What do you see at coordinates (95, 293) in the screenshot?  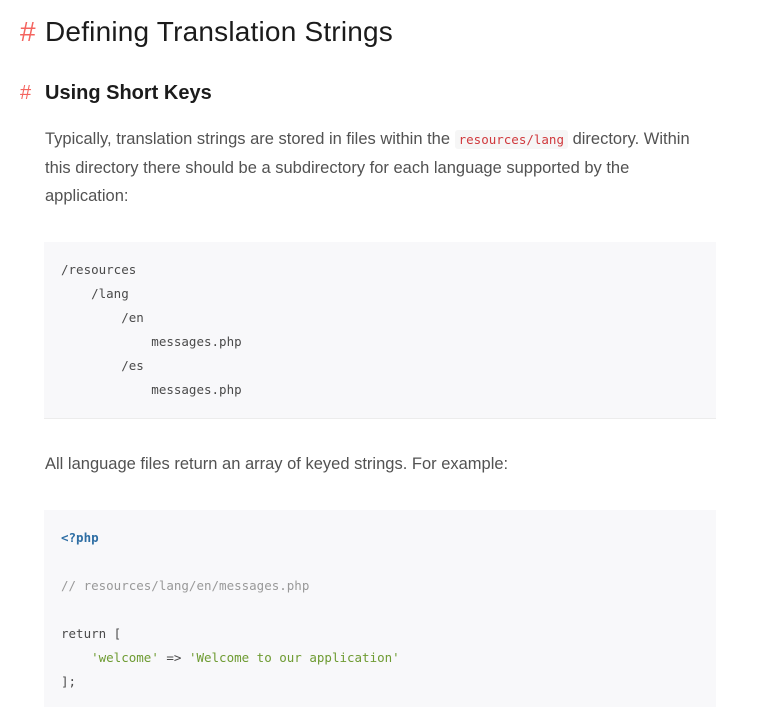 I see `code-line: /lang` at bounding box center [95, 293].